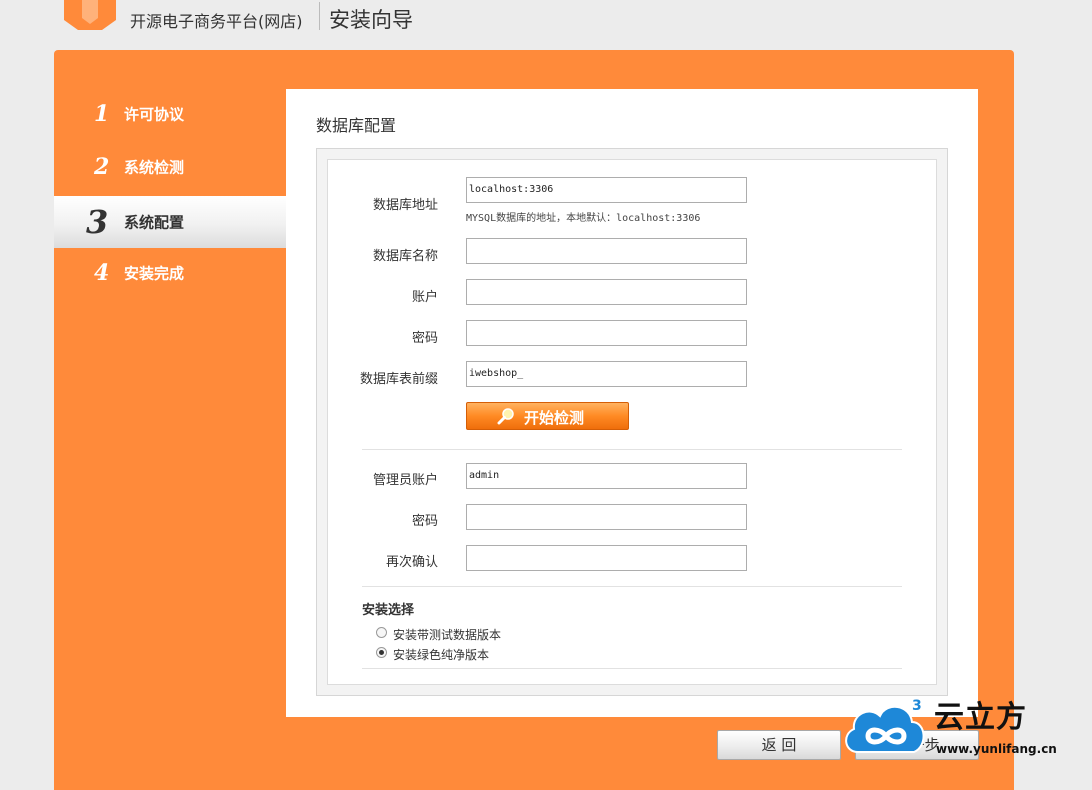 This screenshot has height=790, width=1092. Describe the element at coordinates (154, 273) in the screenshot. I see `step-label: 安装完成` at that location.